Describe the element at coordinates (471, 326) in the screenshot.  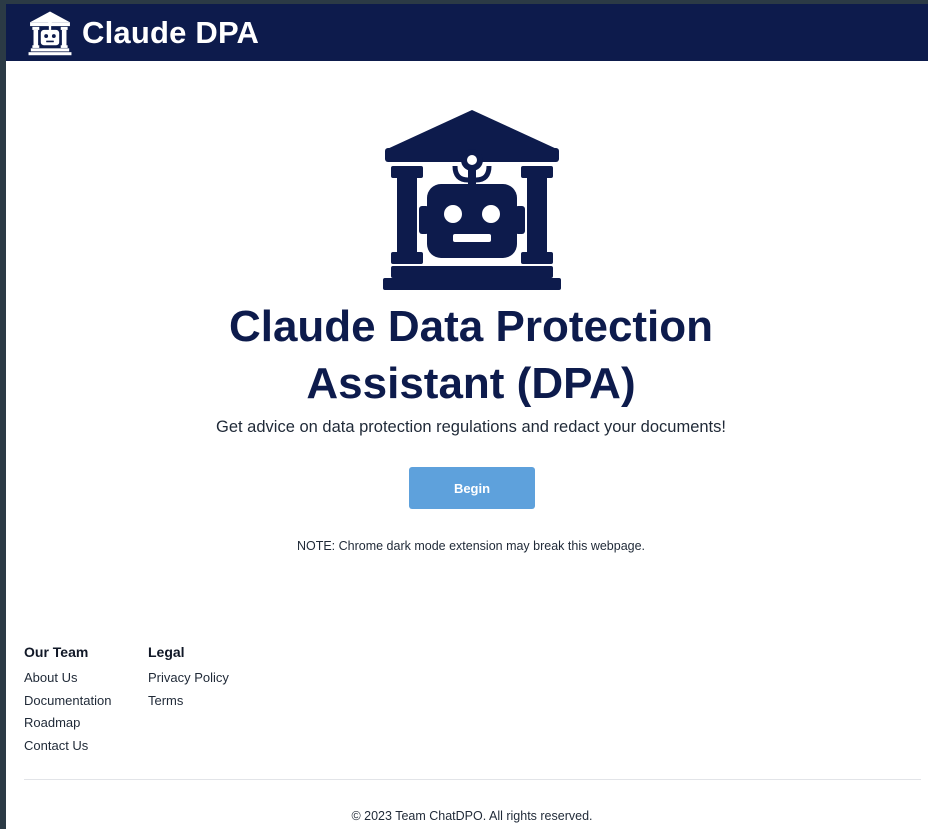
I see `page-title-line-1: Claude Data Protection` at that location.